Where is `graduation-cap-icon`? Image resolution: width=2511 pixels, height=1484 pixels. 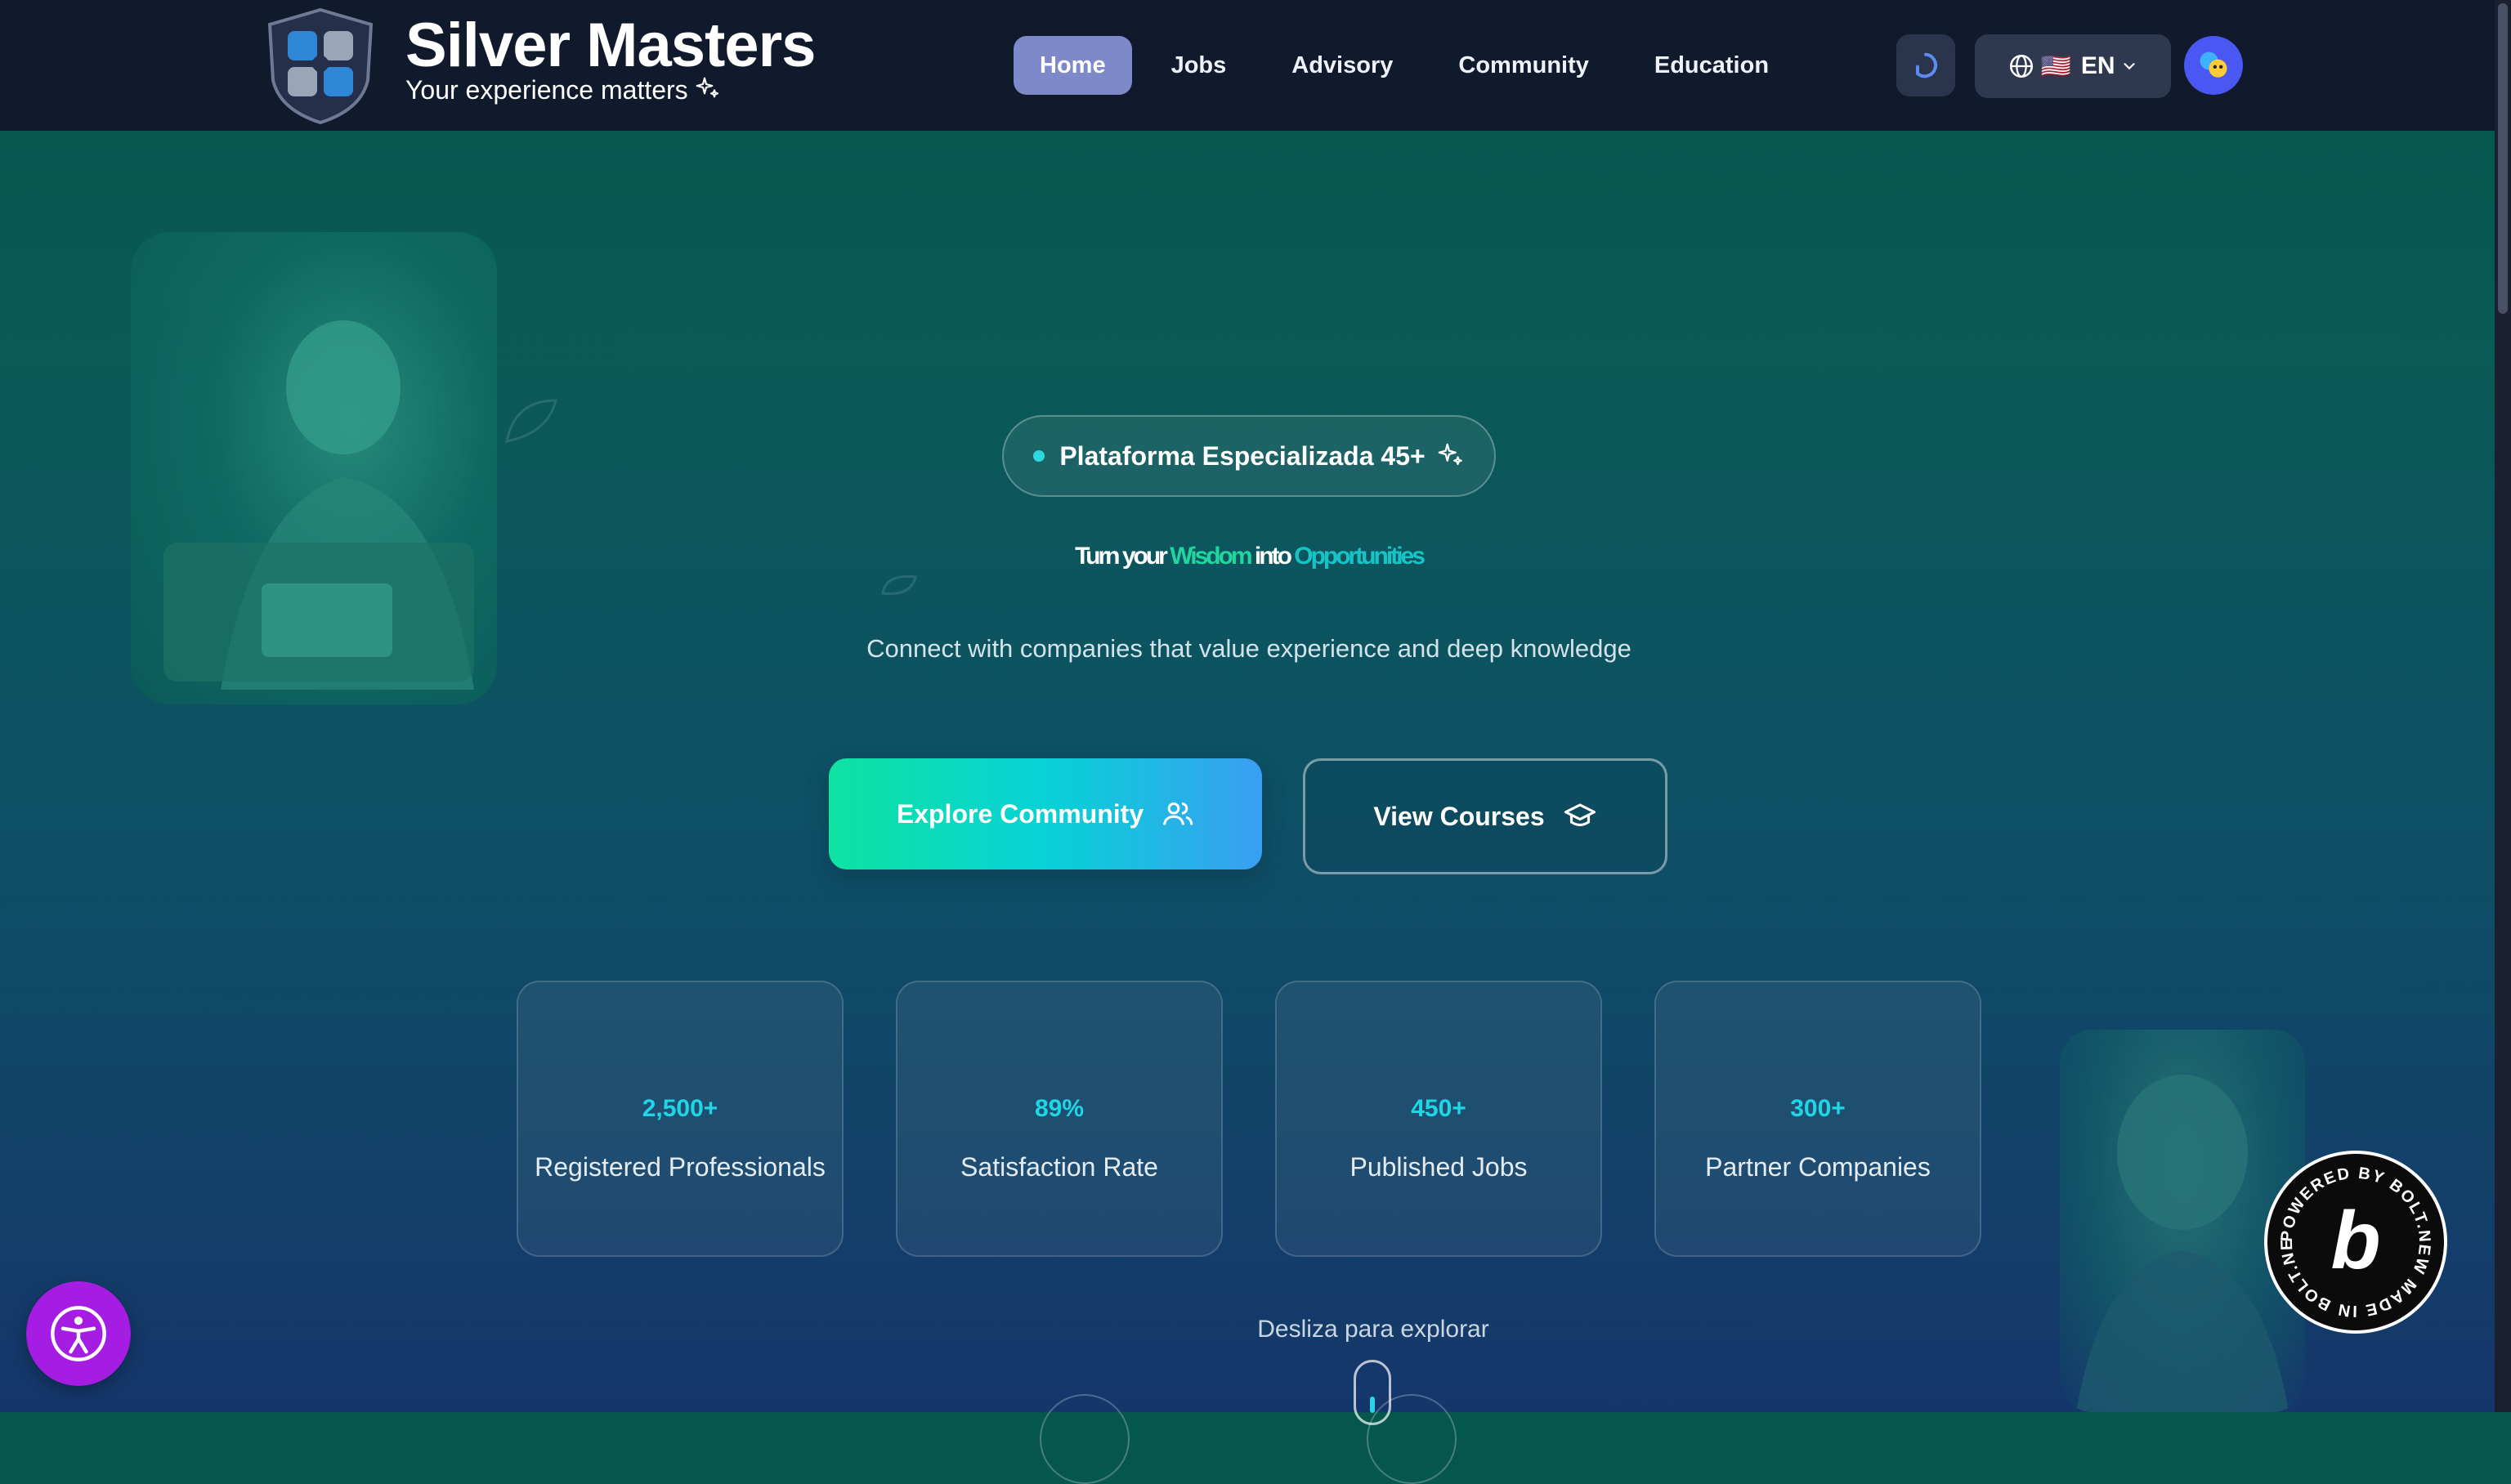
graduation-cap-icon is located at coordinates (1580, 815).